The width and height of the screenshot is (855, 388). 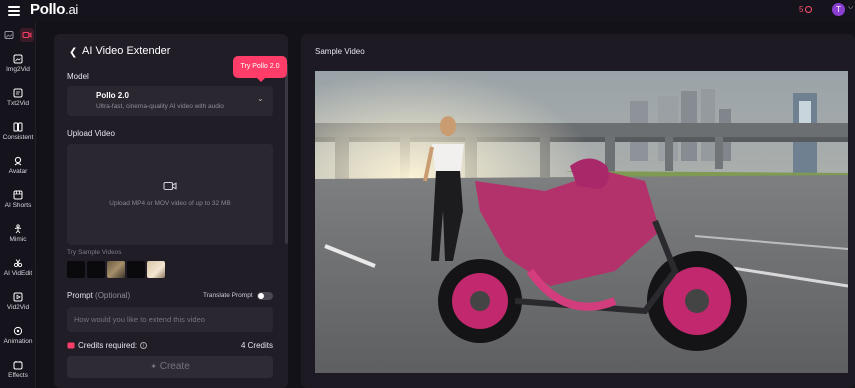 I want to click on credits-icon, so click(x=71, y=345).